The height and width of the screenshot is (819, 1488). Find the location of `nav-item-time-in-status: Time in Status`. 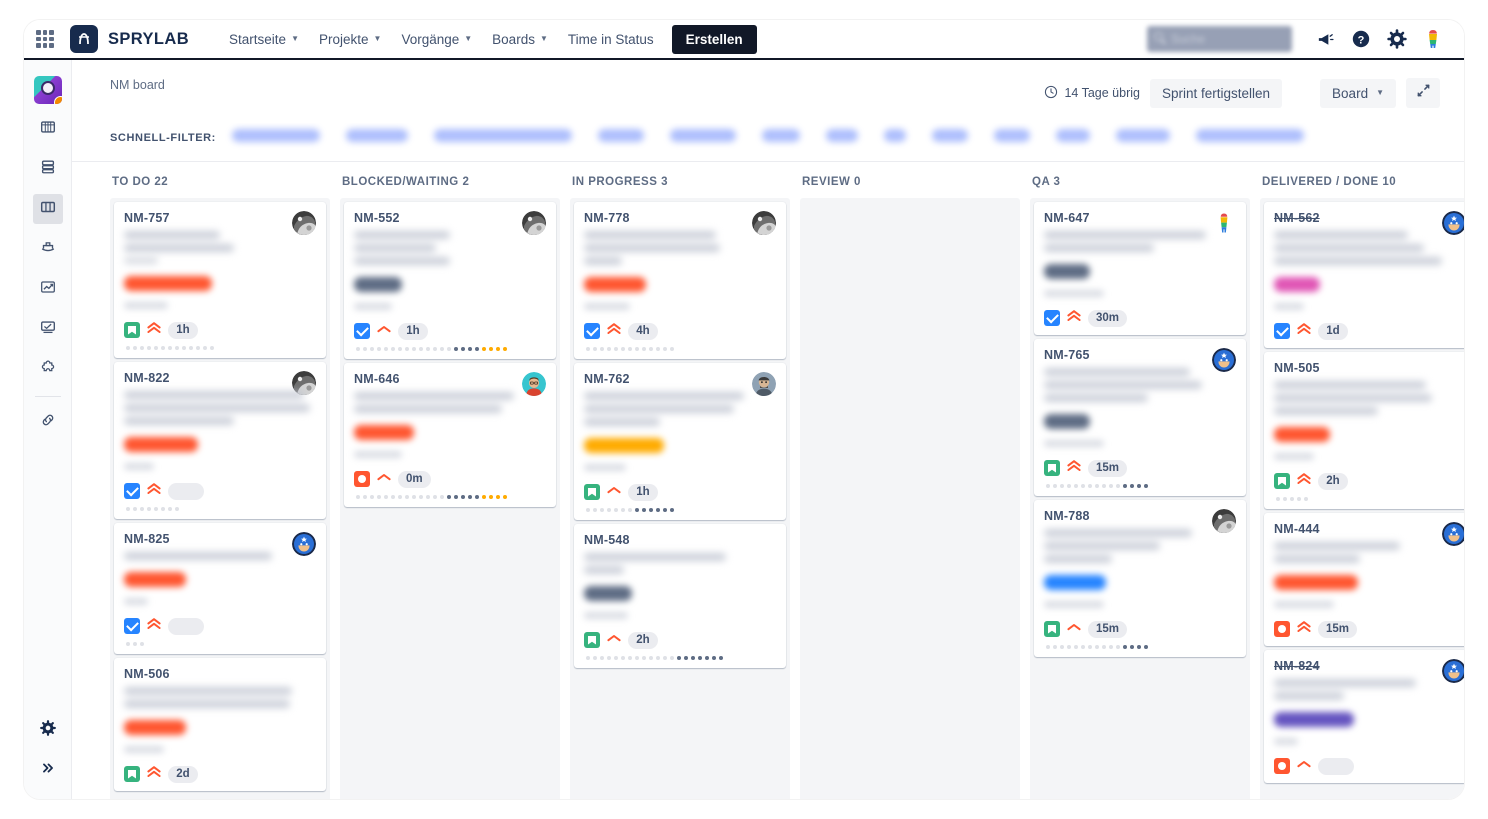

nav-item-time-in-status: Time in Status is located at coordinates (611, 39).